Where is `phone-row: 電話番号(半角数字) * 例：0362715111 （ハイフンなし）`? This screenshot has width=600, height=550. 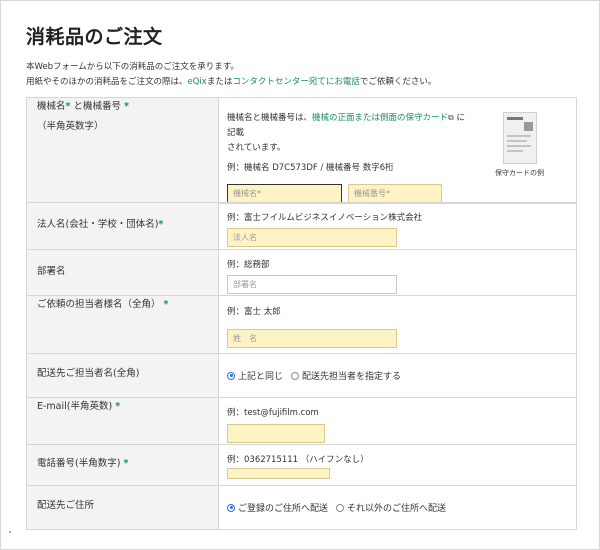 phone-row: 電話番号(半角数字) * 例：0362715111 （ハイフンなし） is located at coordinates (301, 465).